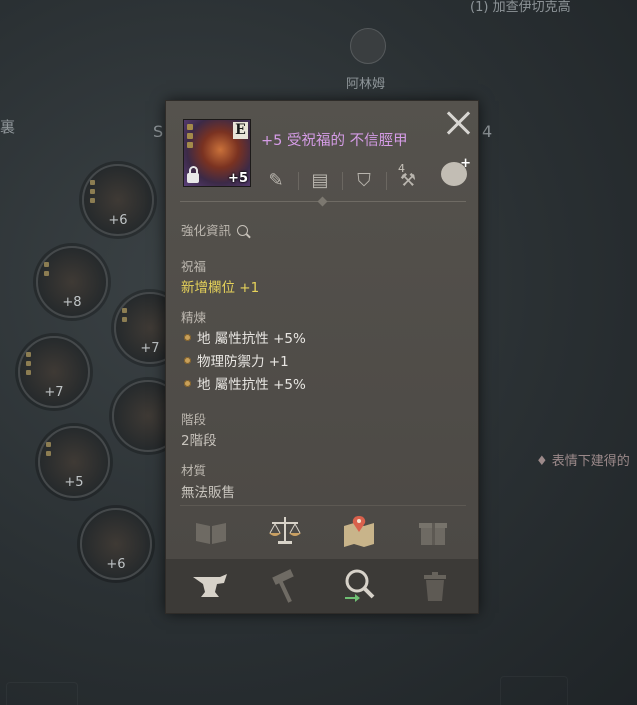 This screenshot has width=637, height=705. I want to click on codex-book-icon, so click(211, 532).